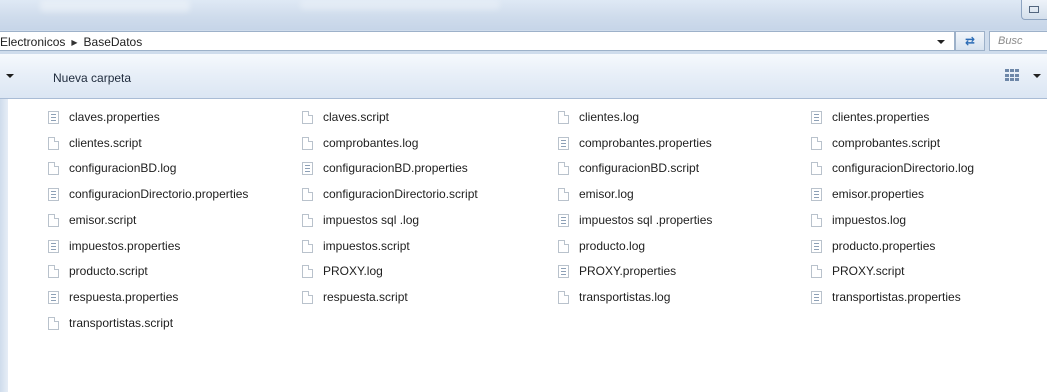 The image size is (1047, 392). What do you see at coordinates (1010, 41) in the screenshot?
I see `search-placeholder: Busc` at bounding box center [1010, 41].